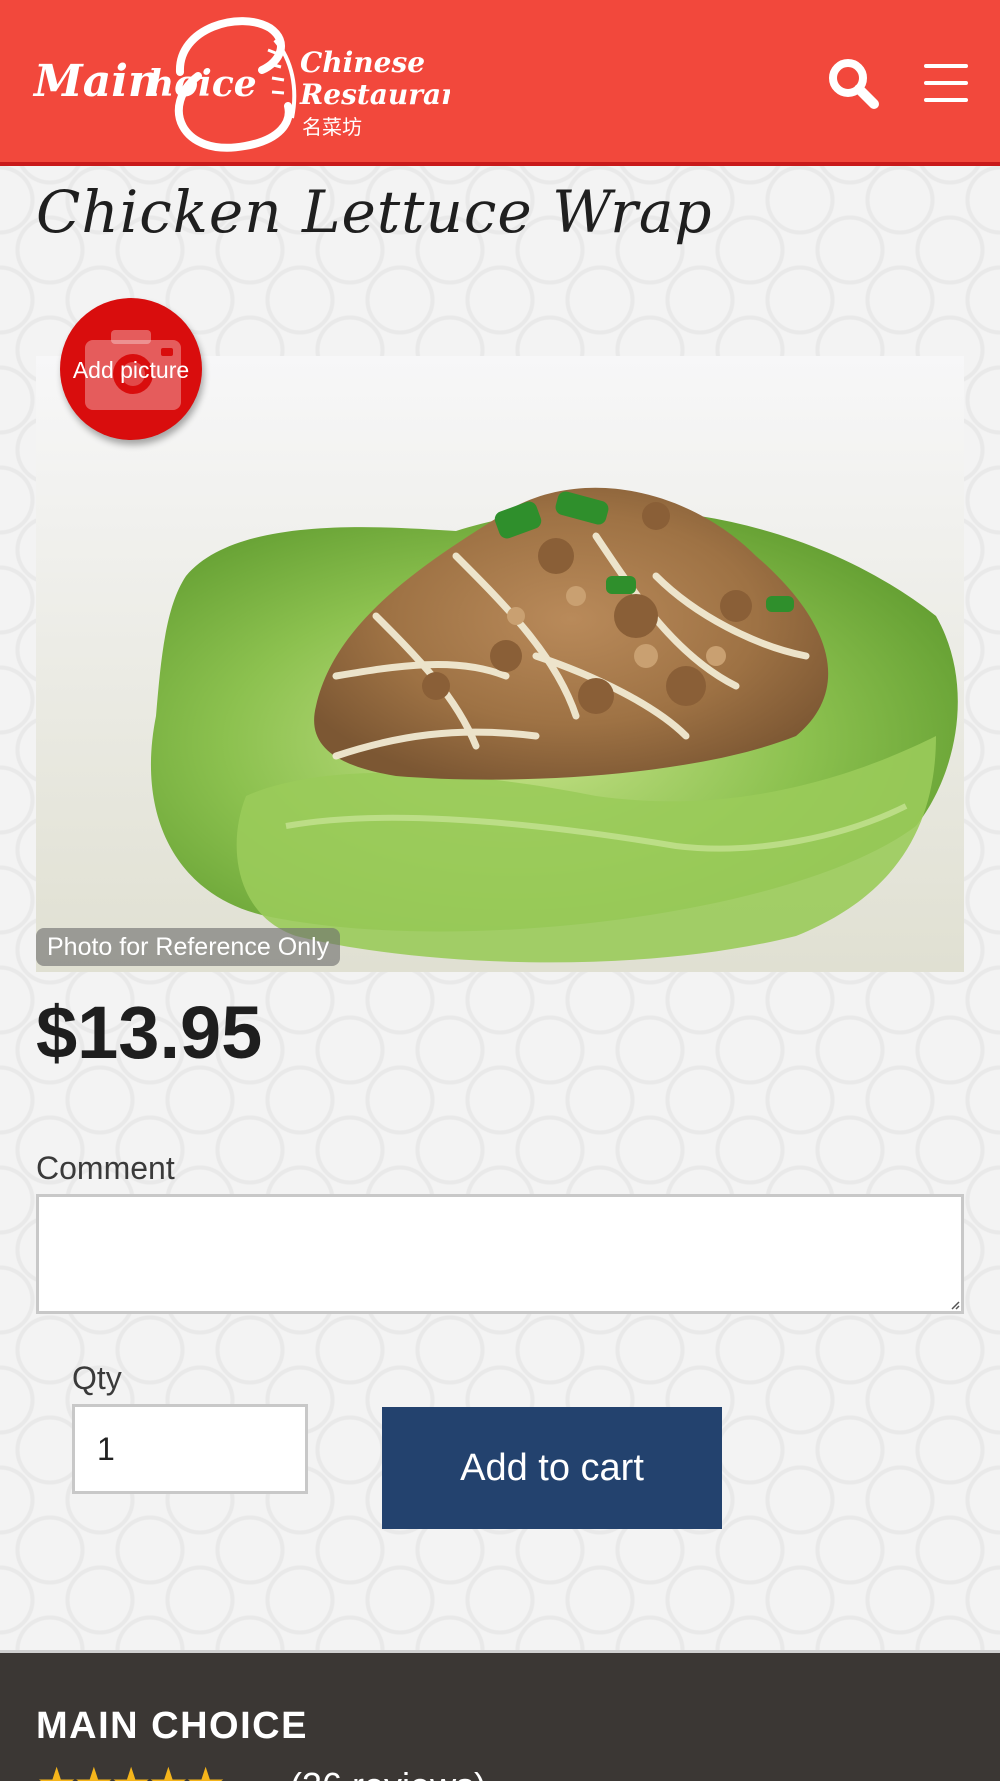 The image size is (1000, 1781). Describe the element at coordinates (131, 1771) in the screenshot. I see `rating-stars-icon: ★★★★★` at that location.